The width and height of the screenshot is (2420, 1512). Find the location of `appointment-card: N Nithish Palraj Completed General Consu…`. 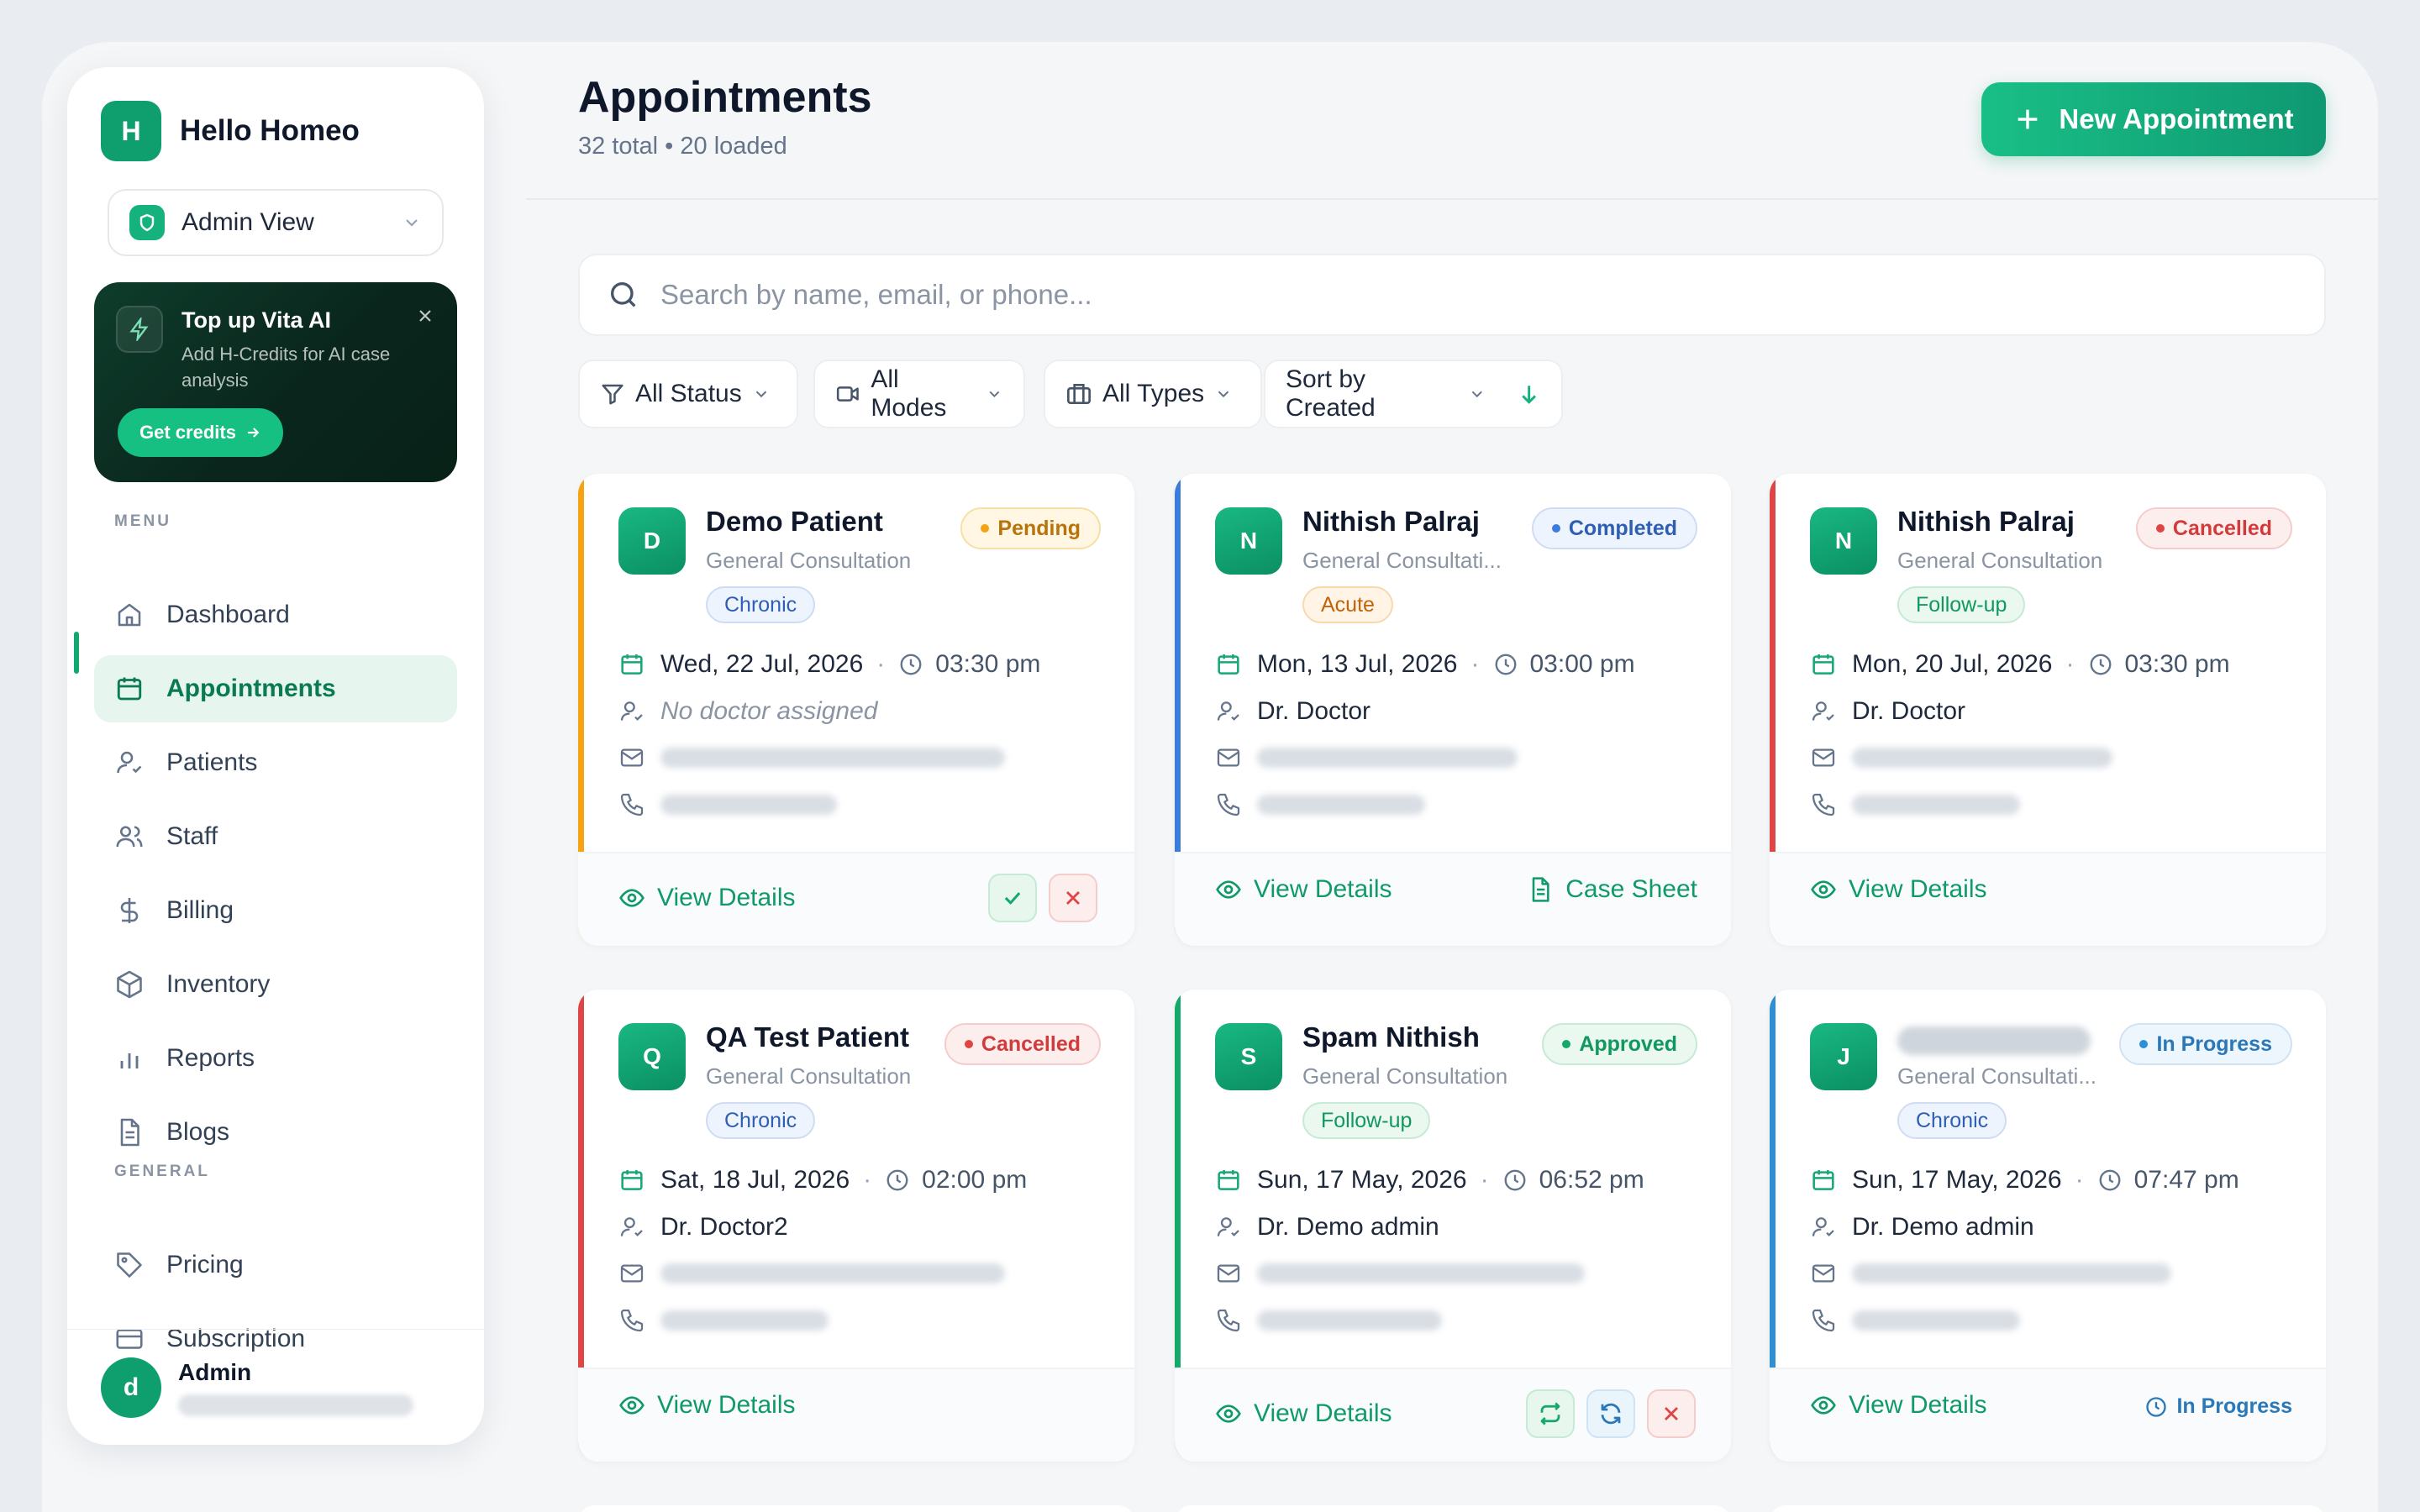

appointment-card: N Nithish Palraj Completed General Consu… is located at coordinates (1453, 710).